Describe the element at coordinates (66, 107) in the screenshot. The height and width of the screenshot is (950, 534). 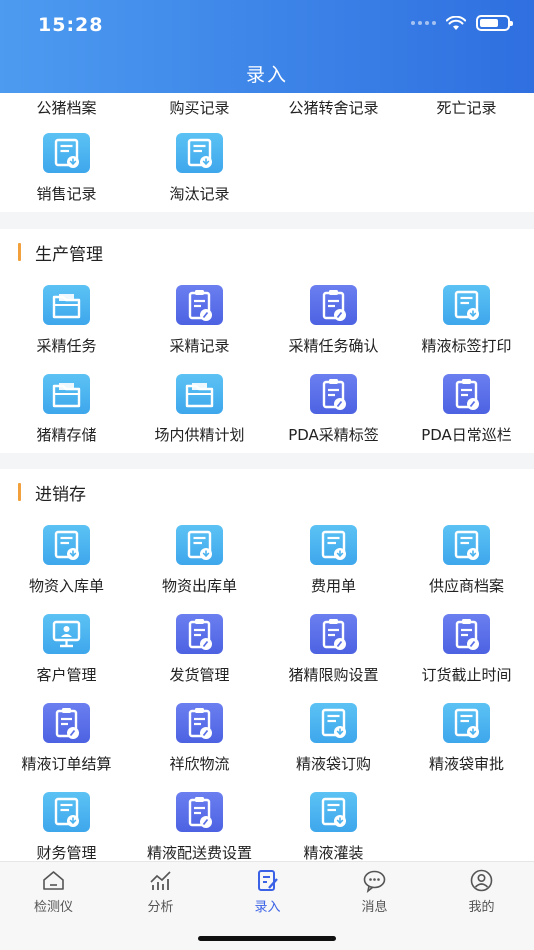
I see `grid-item-label: 公猪档案` at that location.